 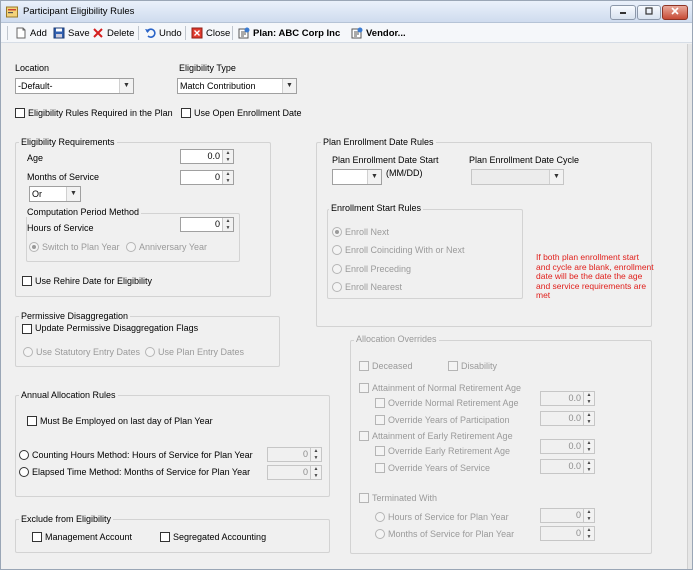 What do you see at coordinates (396, 339) in the screenshot?
I see `allocation-overrides-title: Allocation Overrides` at bounding box center [396, 339].